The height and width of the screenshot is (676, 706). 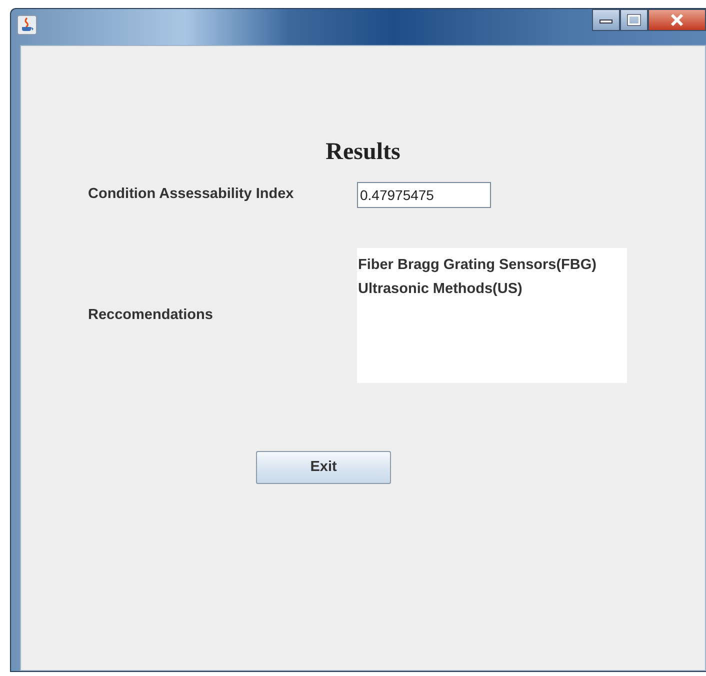 What do you see at coordinates (606, 20) in the screenshot?
I see `minimize-button` at bounding box center [606, 20].